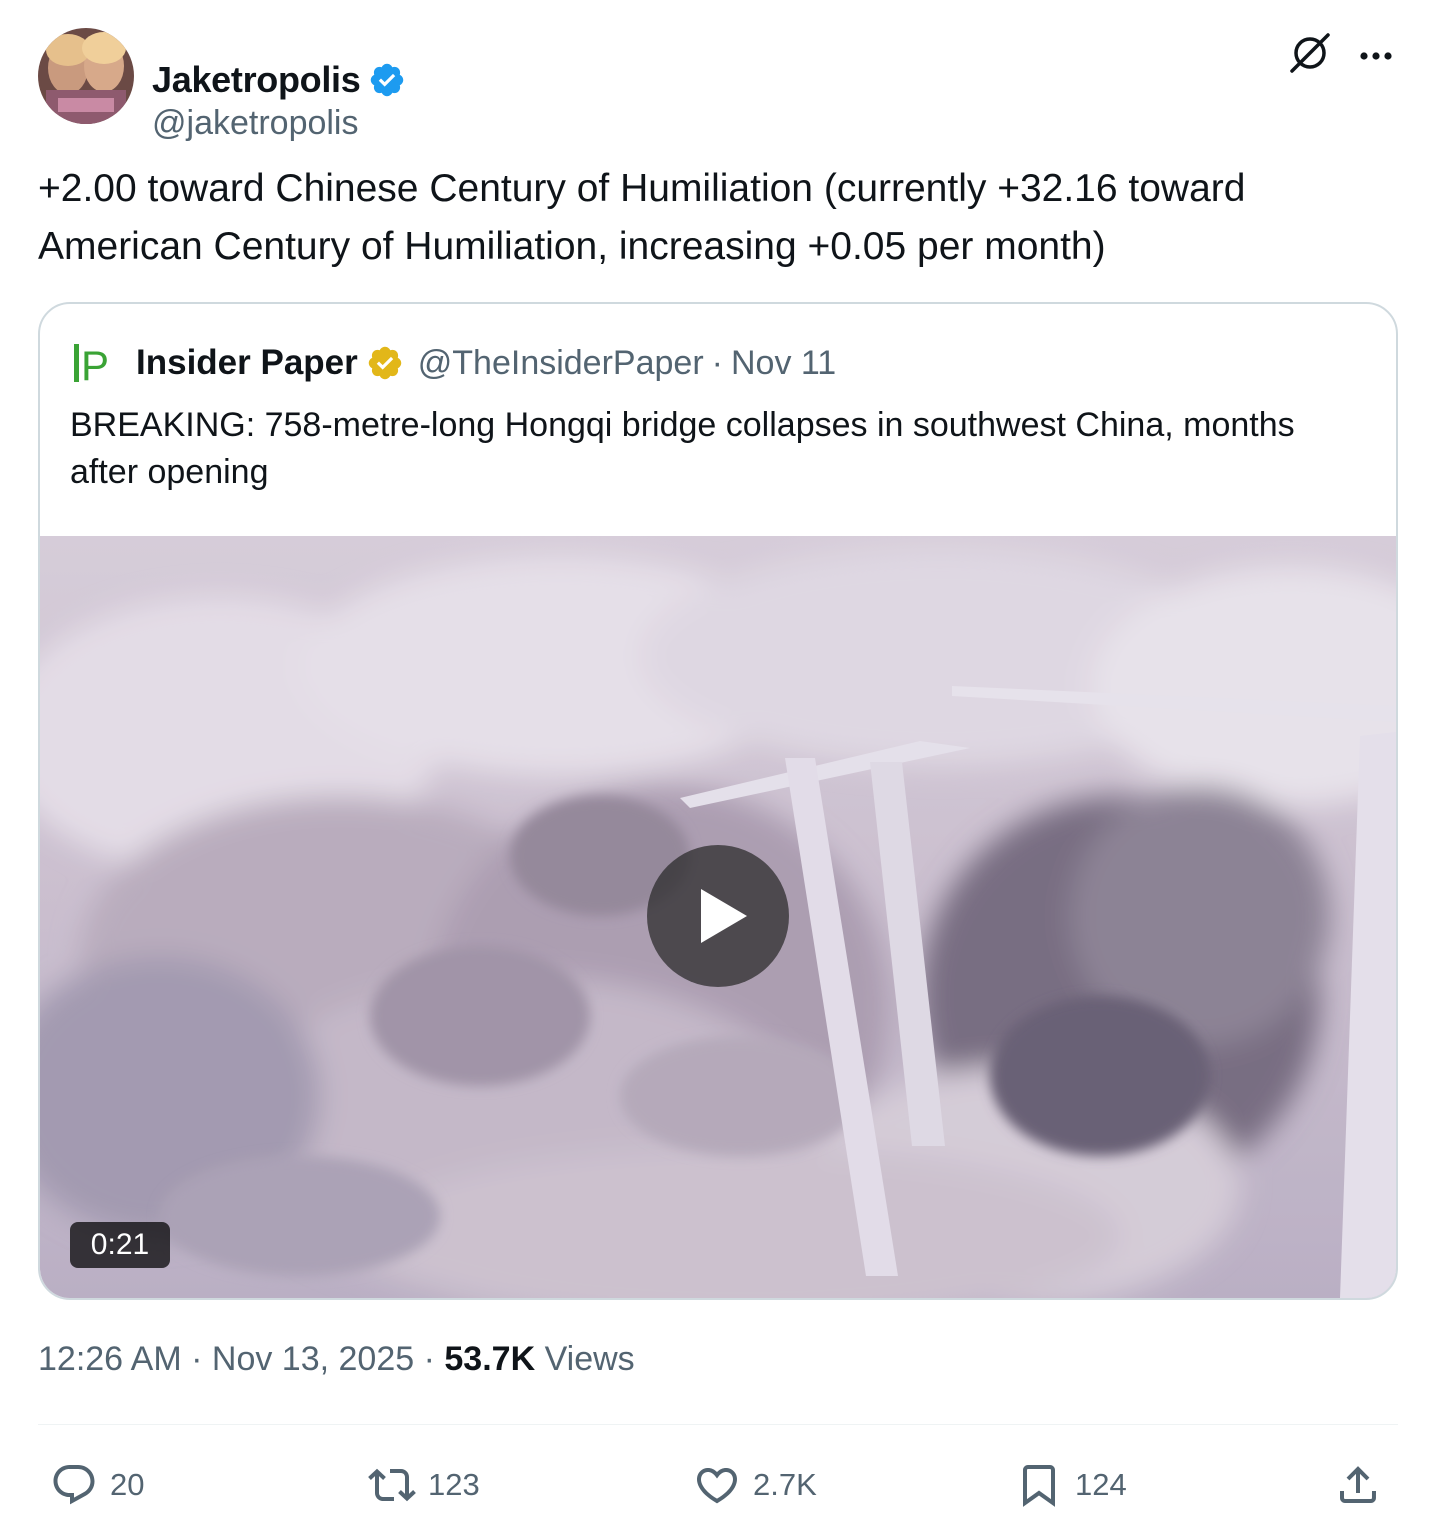  Describe the element at coordinates (120, 1245) in the screenshot. I see `video-duration: 0:21` at that location.